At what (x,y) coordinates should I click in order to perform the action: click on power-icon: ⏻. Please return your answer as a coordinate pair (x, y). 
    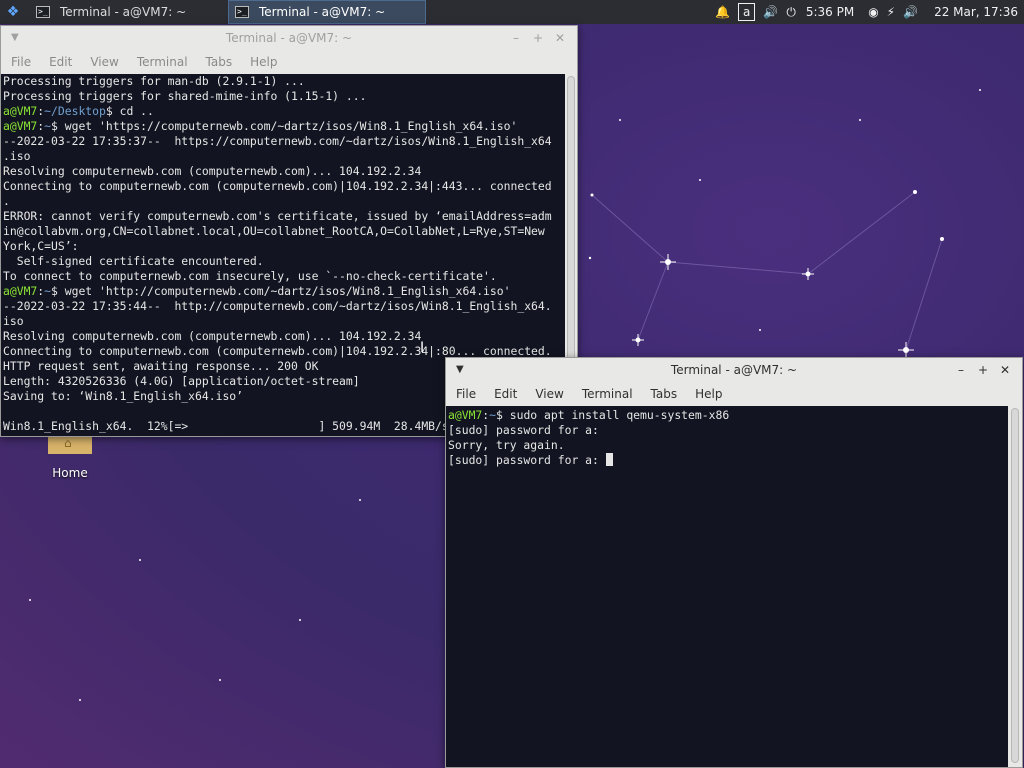
    Looking at the image, I should click on (791, 12).